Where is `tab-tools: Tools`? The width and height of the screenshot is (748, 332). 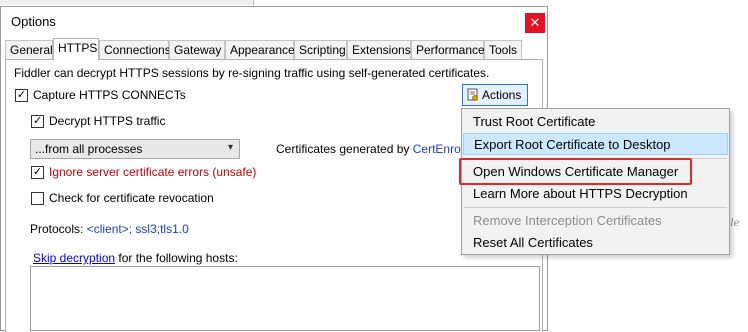 tab-tools: Tools is located at coordinates (503, 49).